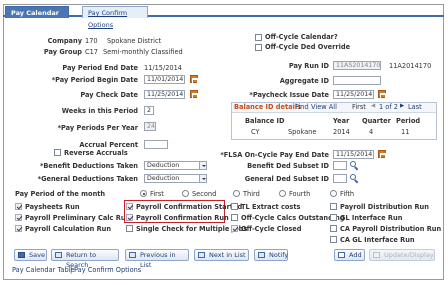 The width and height of the screenshot is (448, 285). What do you see at coordinates (18, 217) in the screenshot?
I see `payroll-preliminary-calc-run-checkbox` at bounding box center [18, 217].